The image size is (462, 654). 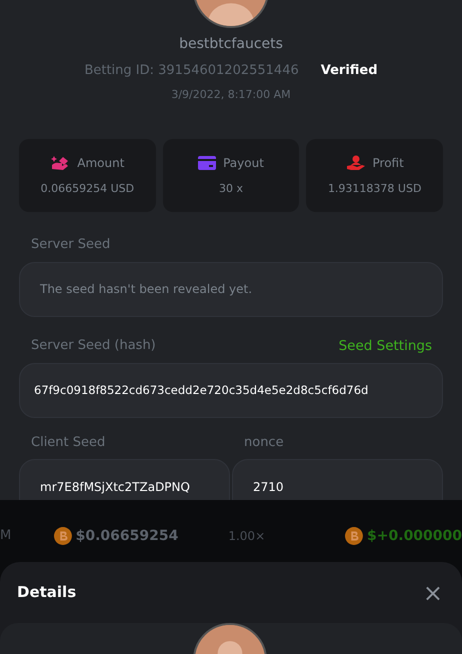 What do you see at coordinates (46, 593) in the screenshot?
I see `sheet-title: Details` at bounding box center [46, 593].